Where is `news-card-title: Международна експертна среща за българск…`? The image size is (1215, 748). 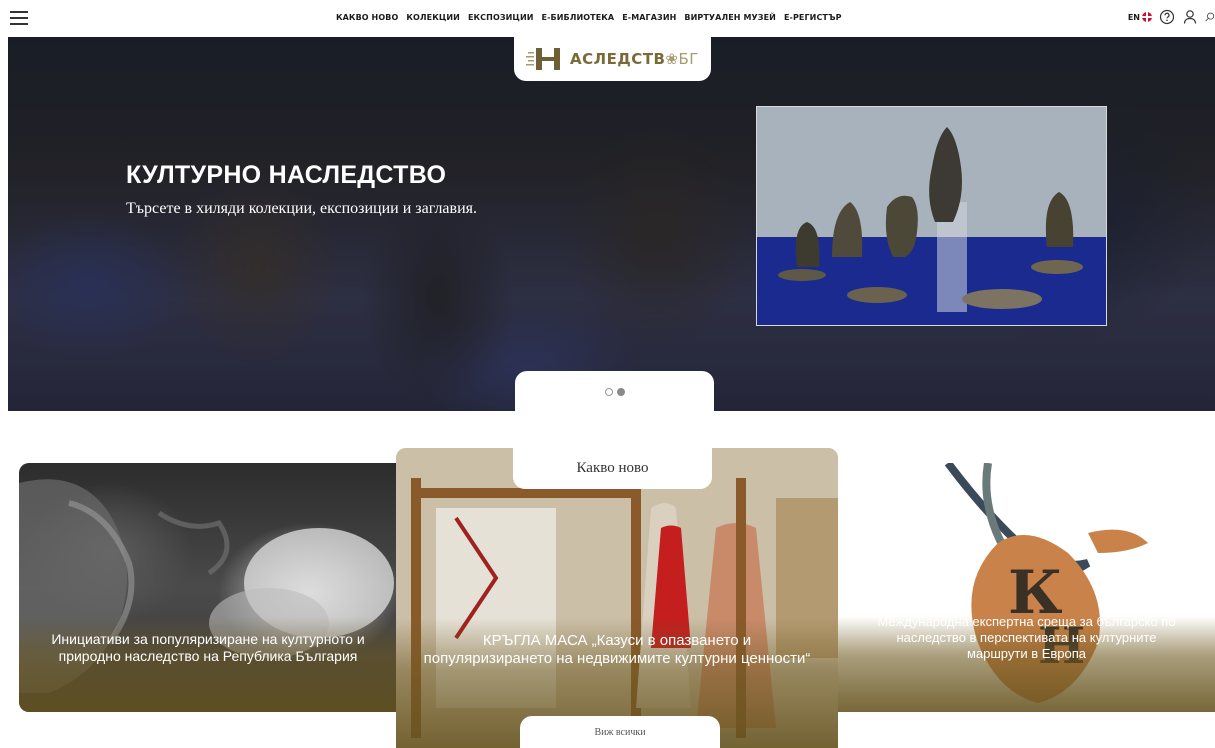
news-card-title: Международна експертна среща за българск… is located at coordinates (1026, 637).